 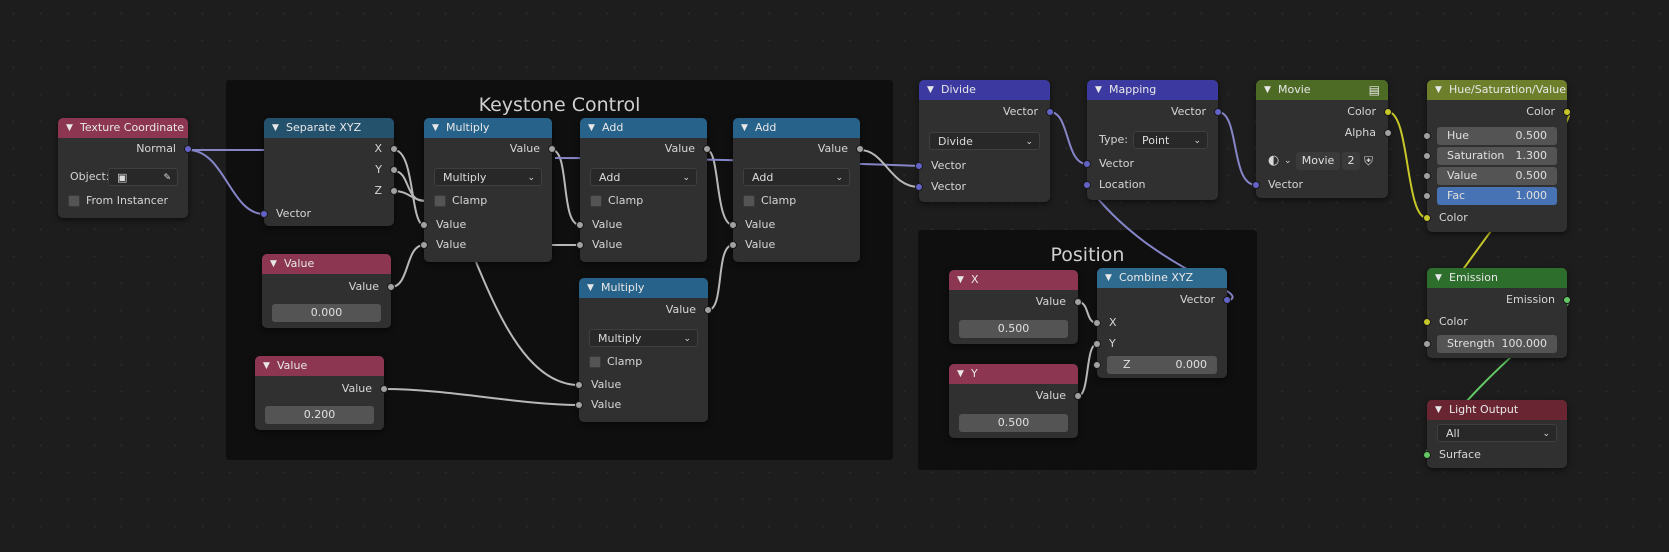 I want to click on node-value-1: ▼ Value Value 0.000, so click(x=328, y=291).